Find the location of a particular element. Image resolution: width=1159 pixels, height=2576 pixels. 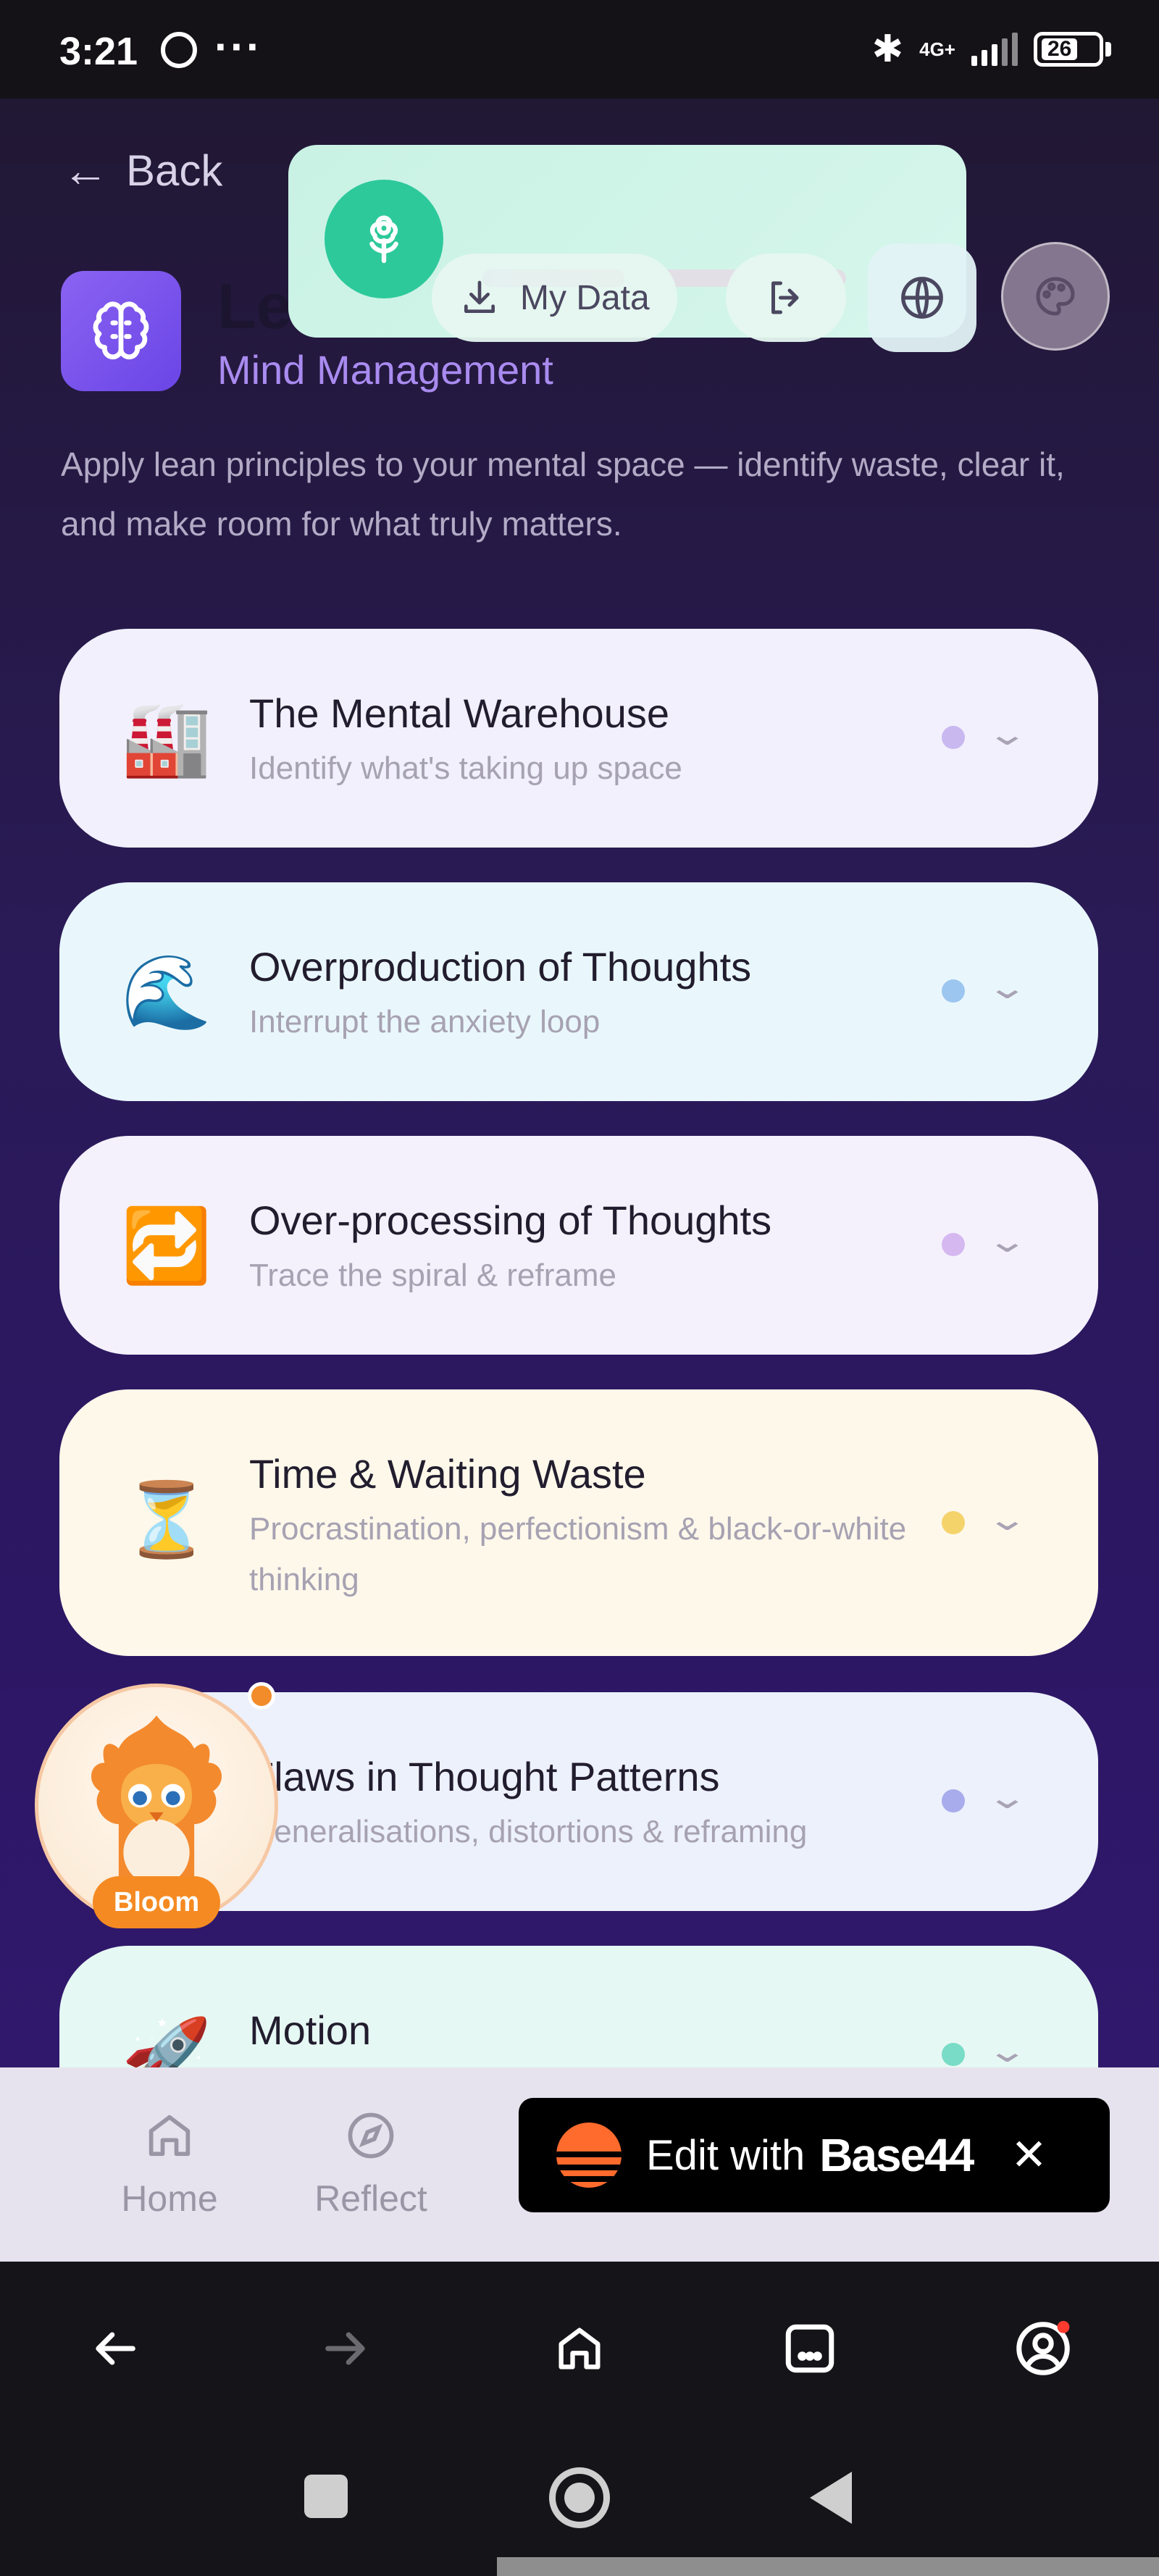

brain-icon is located at coordinates (121, 331).